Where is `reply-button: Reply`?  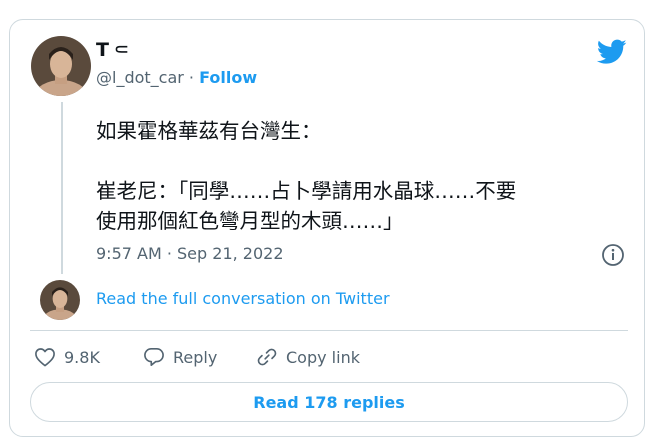
reply-button: Reply is located at coordinates (180, 357).